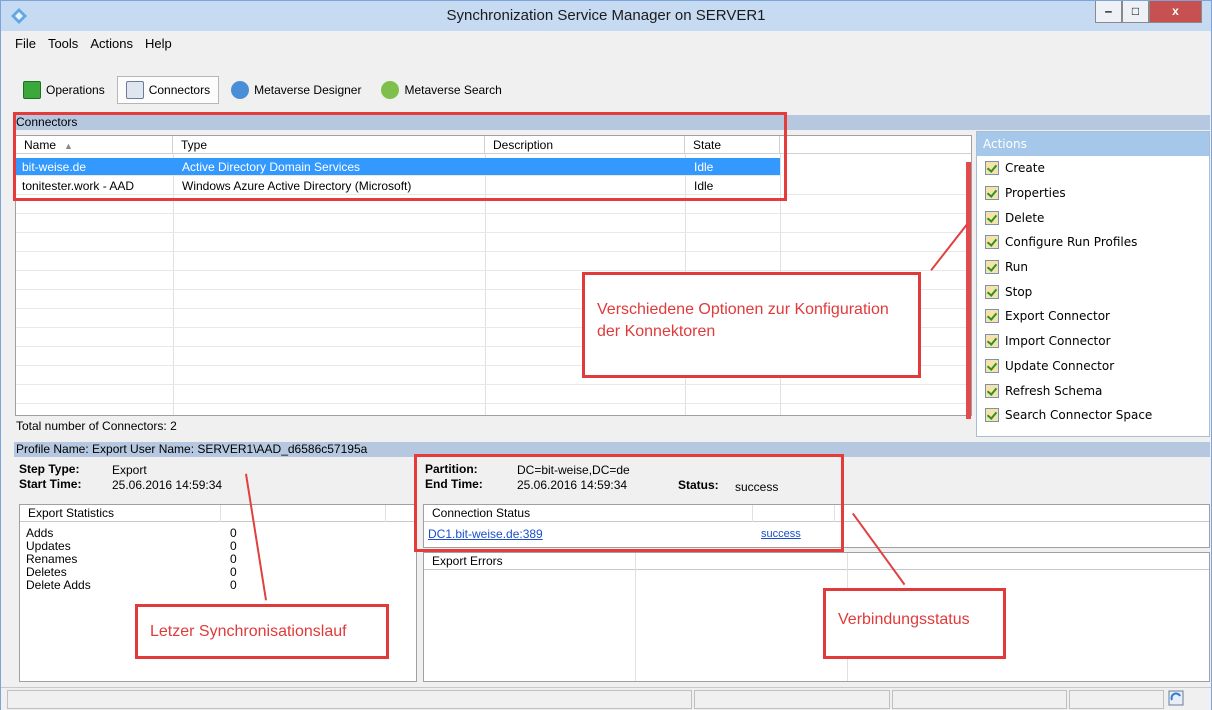 The width and height of the screenshot is (1212, 710). What do you see at coordinates (816, 617) in the screenshot?
I see `export-errors-panel: Export Errors` at bounding box center [816, 617].